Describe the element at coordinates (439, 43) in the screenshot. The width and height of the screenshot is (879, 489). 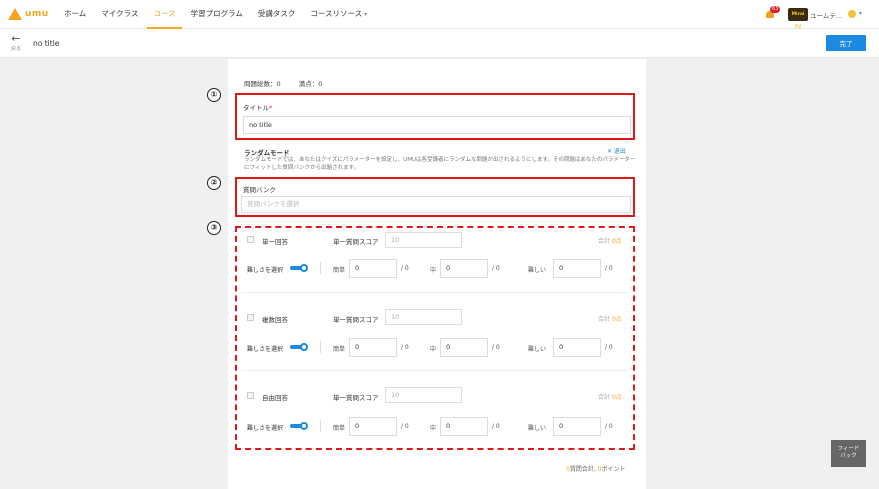
I see `page-header: ← 戻る no title` at that location.